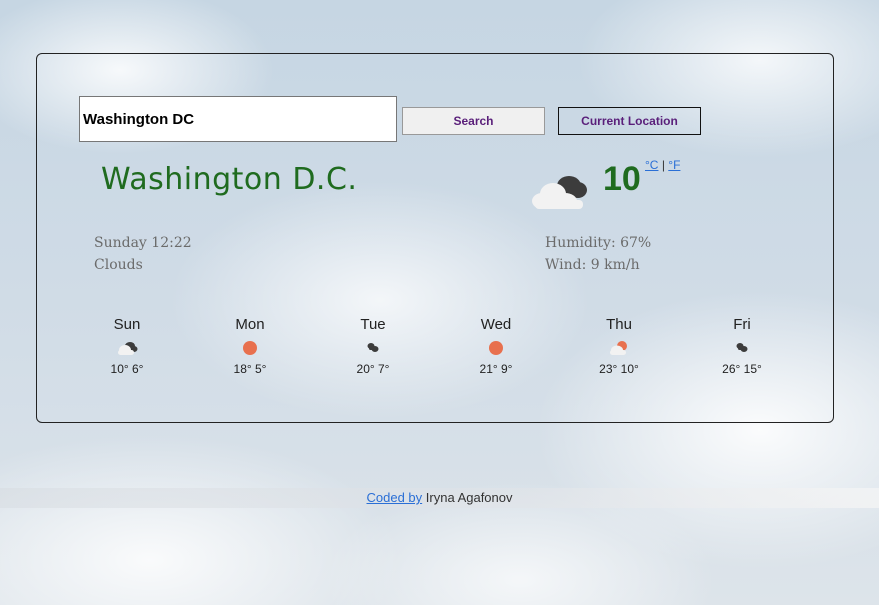  Describe the element at coordinates (373, 369) in the screenshot. I see `forecast-temps: 20° 7°` at that location.